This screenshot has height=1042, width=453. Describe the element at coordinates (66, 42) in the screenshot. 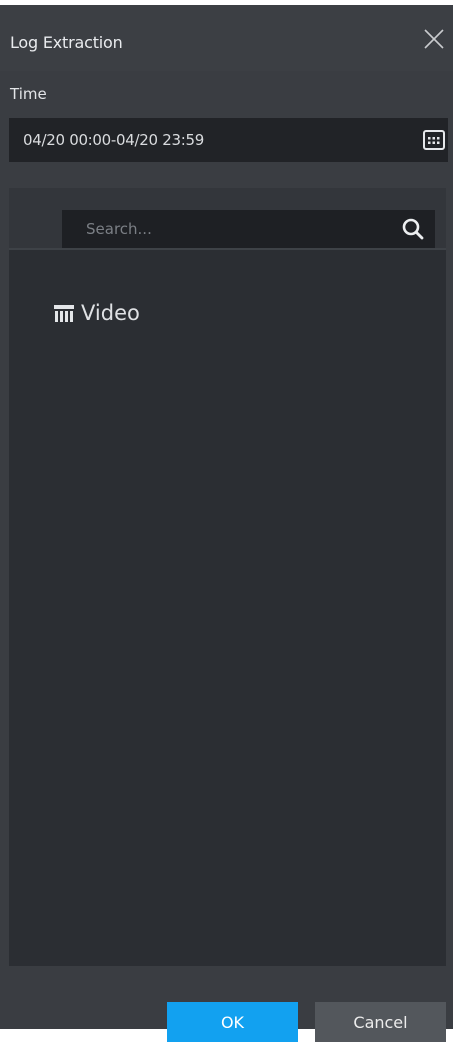

I see `dialog-title: Log Extraction` at that location.